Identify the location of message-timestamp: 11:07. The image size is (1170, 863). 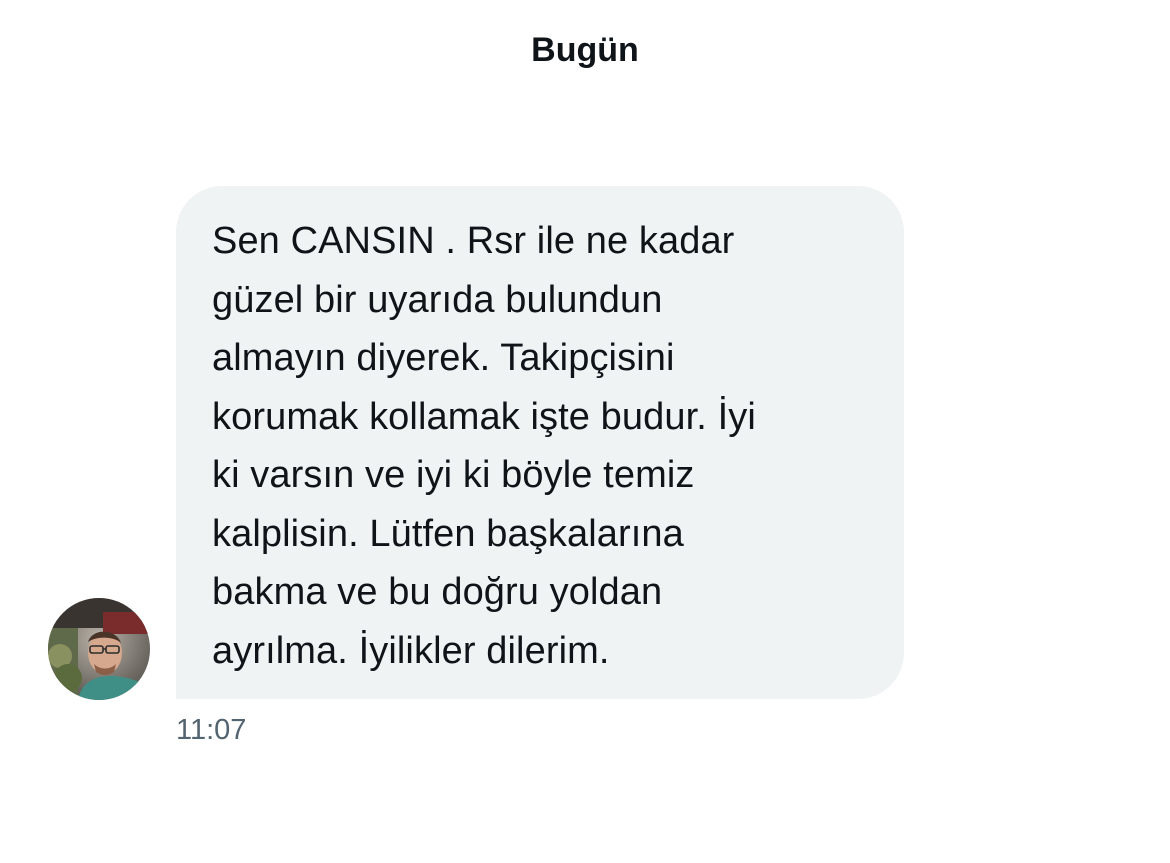
(211, 730).